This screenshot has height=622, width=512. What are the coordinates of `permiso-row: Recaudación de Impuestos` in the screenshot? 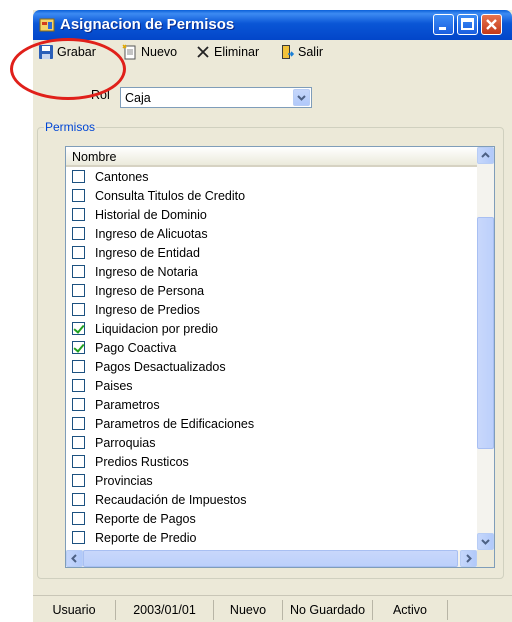 It's located at (271, 499).